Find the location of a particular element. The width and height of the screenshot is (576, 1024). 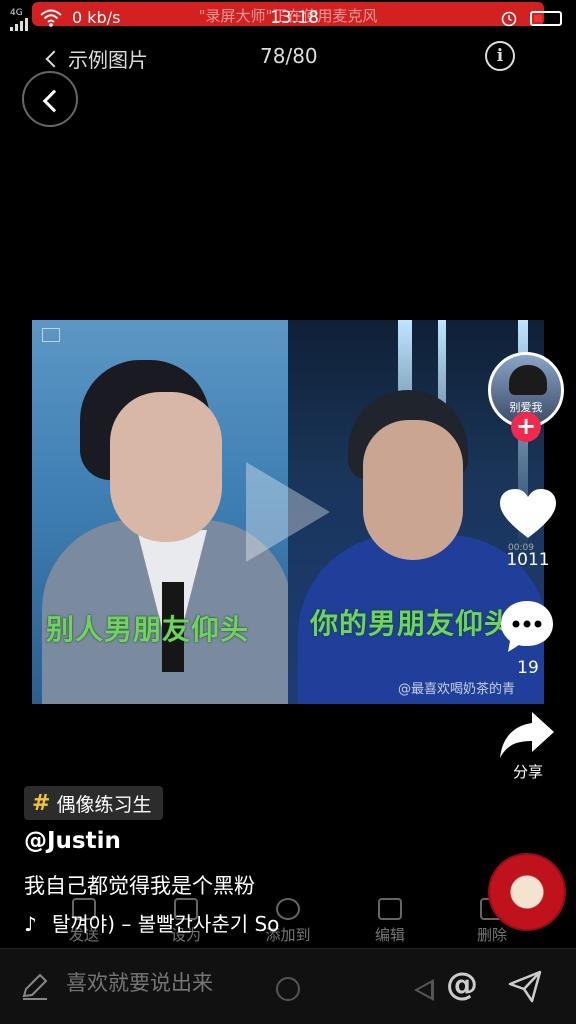

share-icon is located at coordinates (527, 735).